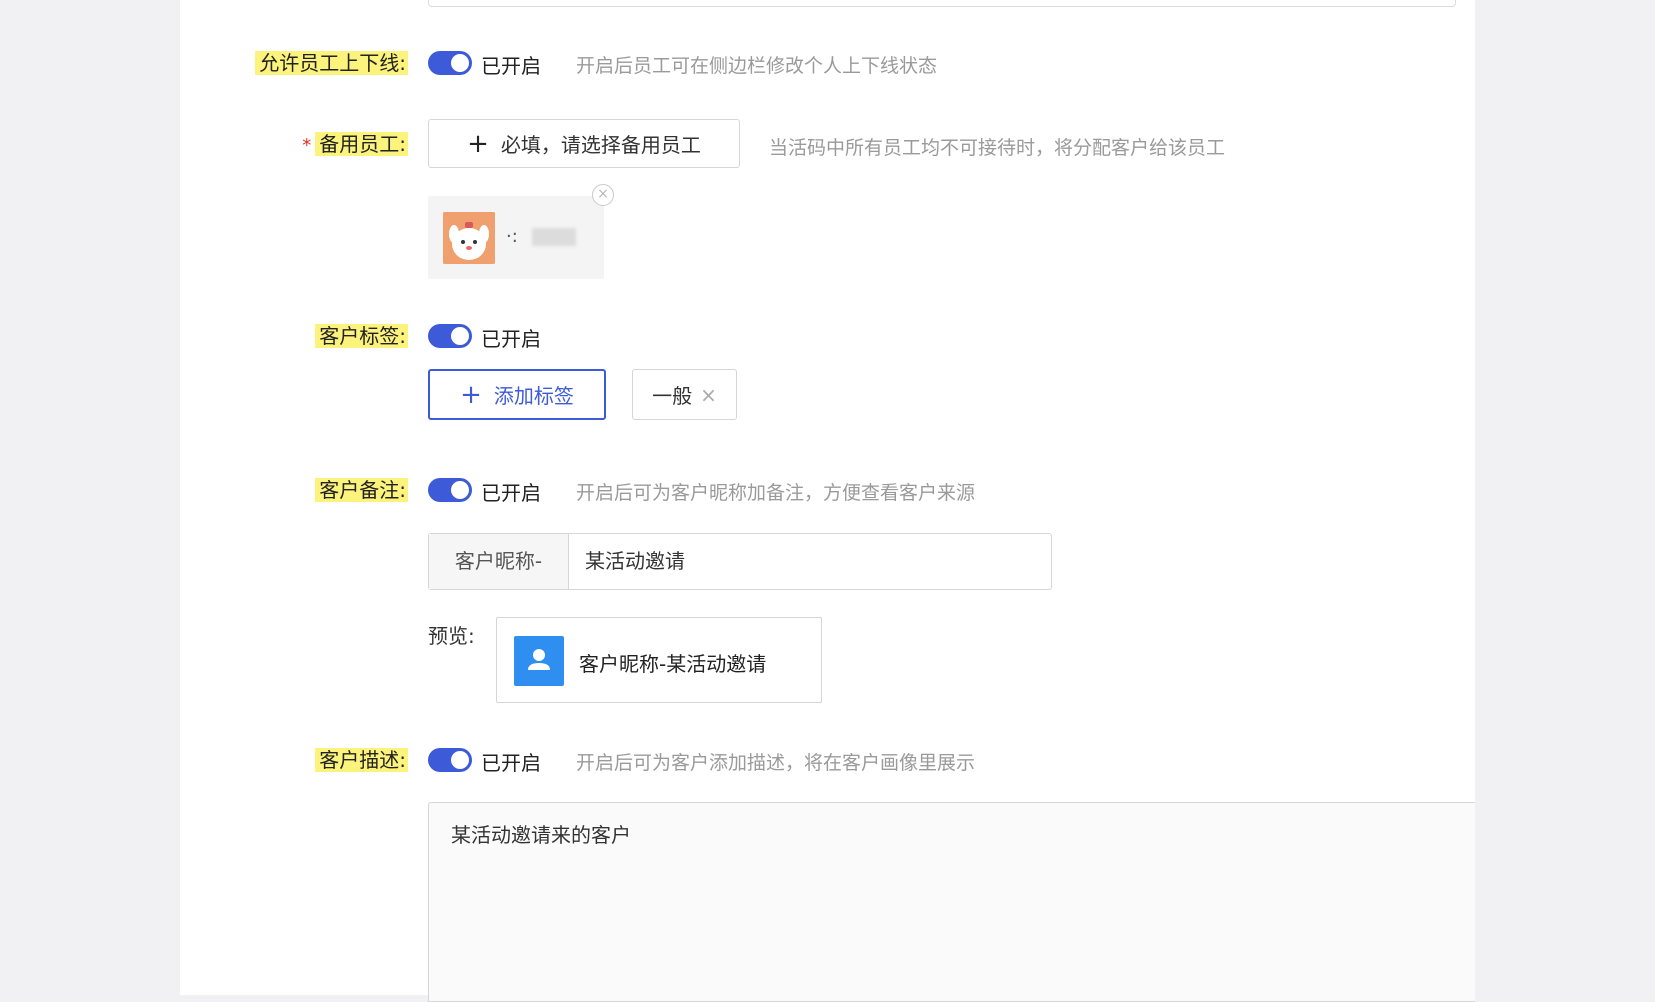  I want to click on allow-online-toggle, so click(450, 63).